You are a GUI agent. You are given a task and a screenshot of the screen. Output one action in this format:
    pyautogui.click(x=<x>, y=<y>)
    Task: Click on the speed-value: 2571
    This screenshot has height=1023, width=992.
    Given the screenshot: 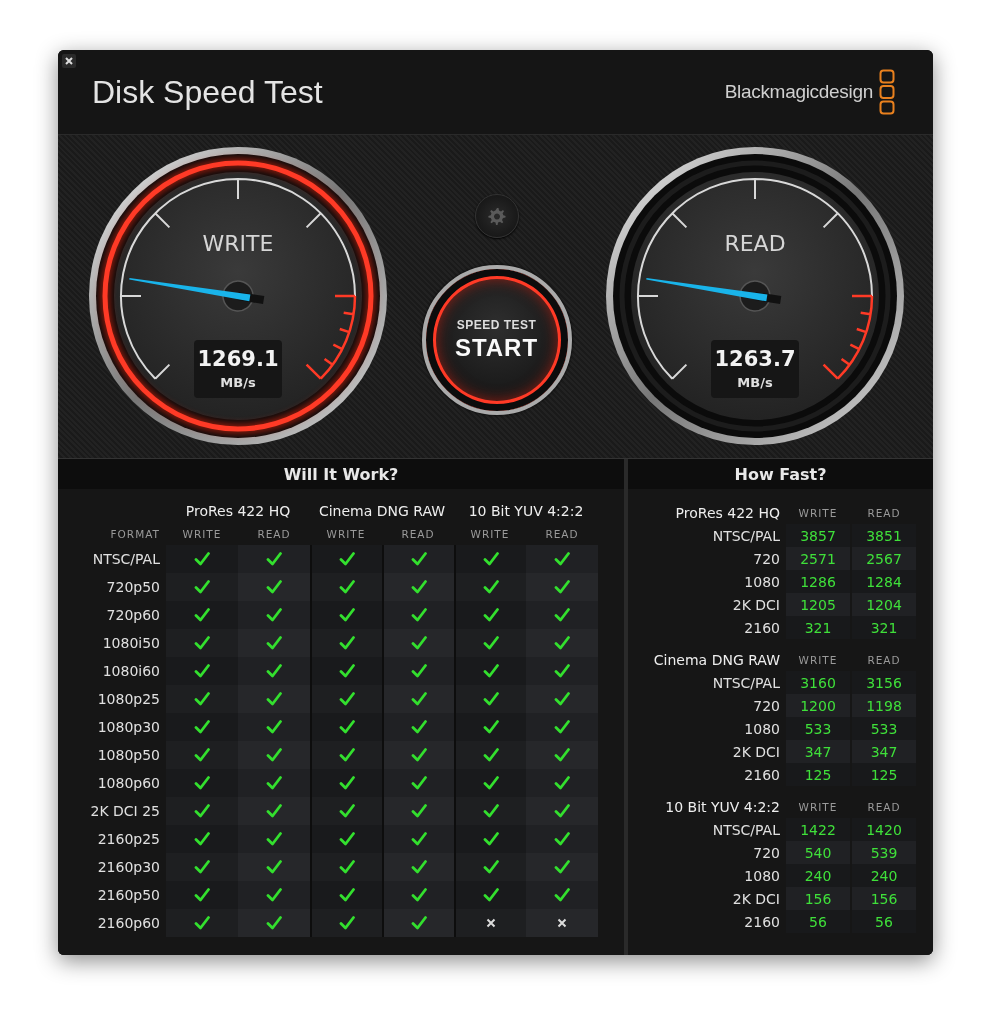 What is the action you would take?
    pyautogui.click(x=818, y=558)
    